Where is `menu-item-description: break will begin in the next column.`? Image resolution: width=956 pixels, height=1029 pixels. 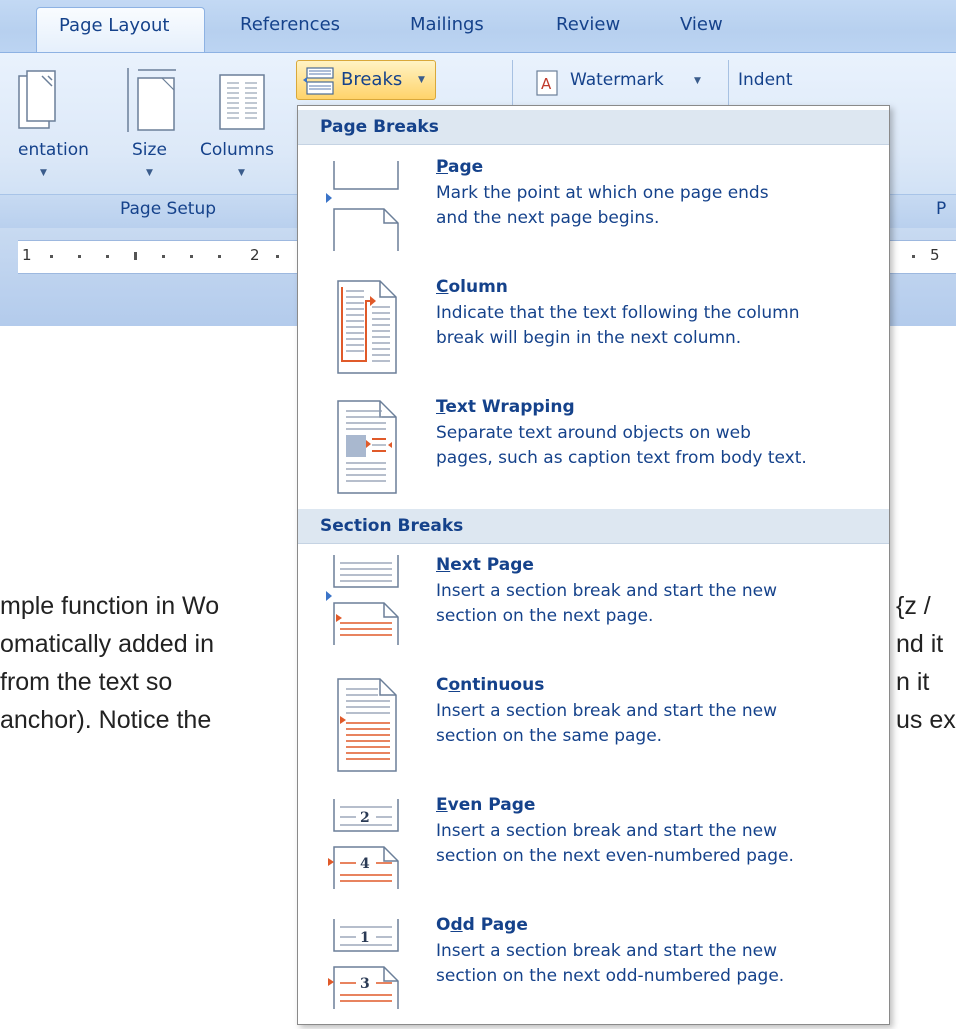 menu-item-description: break will begin in the next column. is located at coordinates (589, 338).